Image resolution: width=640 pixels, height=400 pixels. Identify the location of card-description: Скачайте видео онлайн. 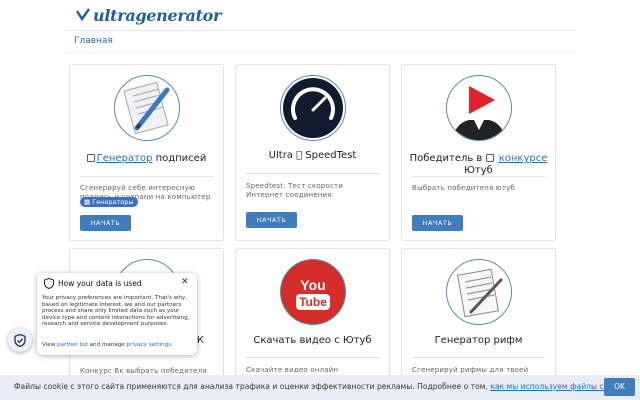
(292, 370).